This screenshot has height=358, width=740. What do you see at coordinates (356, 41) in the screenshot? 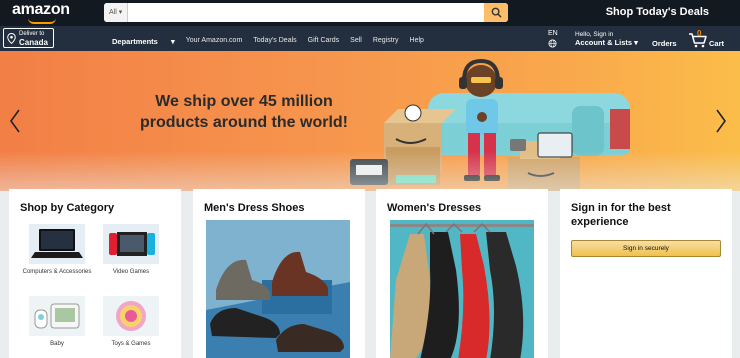
I see `nav-link-sell: Sell` at bounding box center [356, 41].